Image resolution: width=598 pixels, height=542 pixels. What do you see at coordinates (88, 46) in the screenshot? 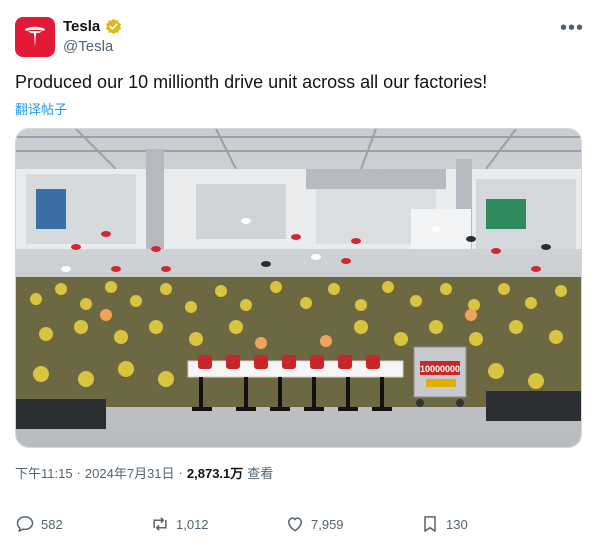
I see `author-handle: @Tesla` at bounding box center [88, 46].